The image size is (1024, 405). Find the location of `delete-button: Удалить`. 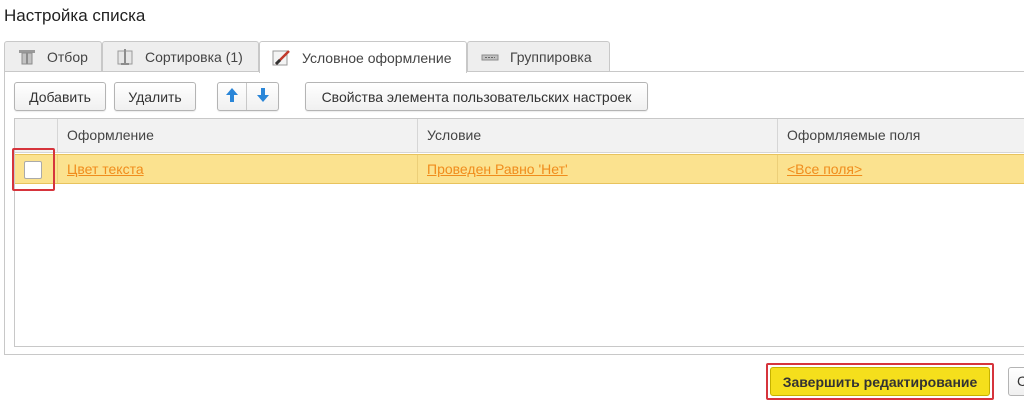

delete-button: Удалить is located at coordinates (155, 96).